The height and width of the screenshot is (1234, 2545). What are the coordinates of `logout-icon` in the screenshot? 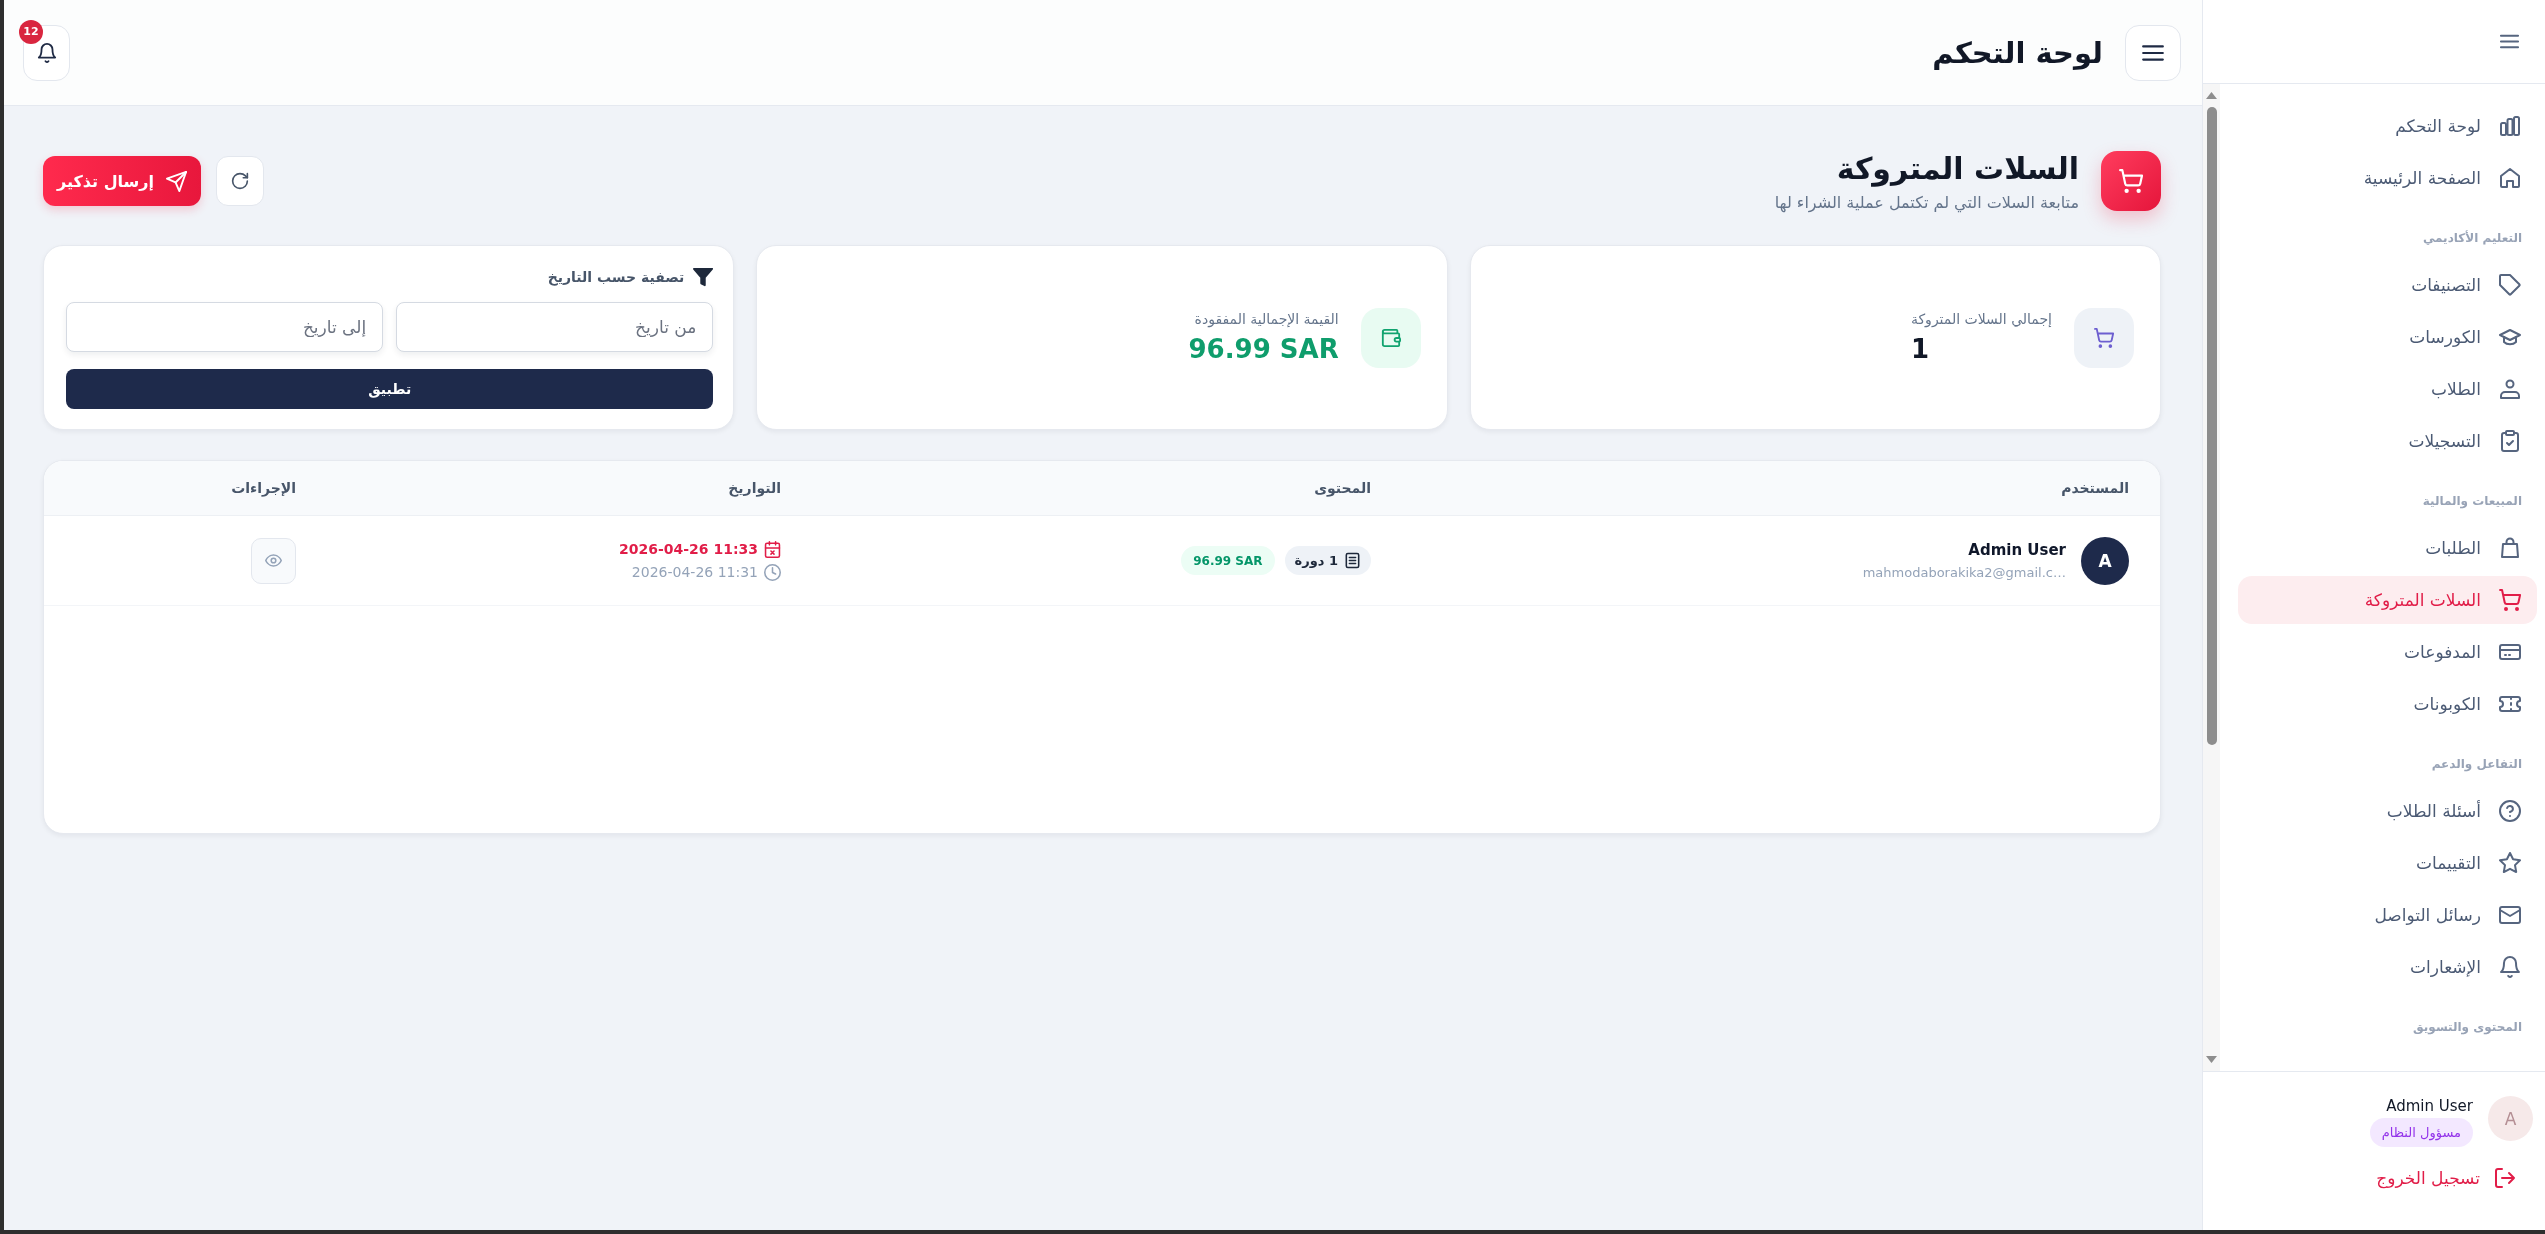 It's located at (2505, 1178).